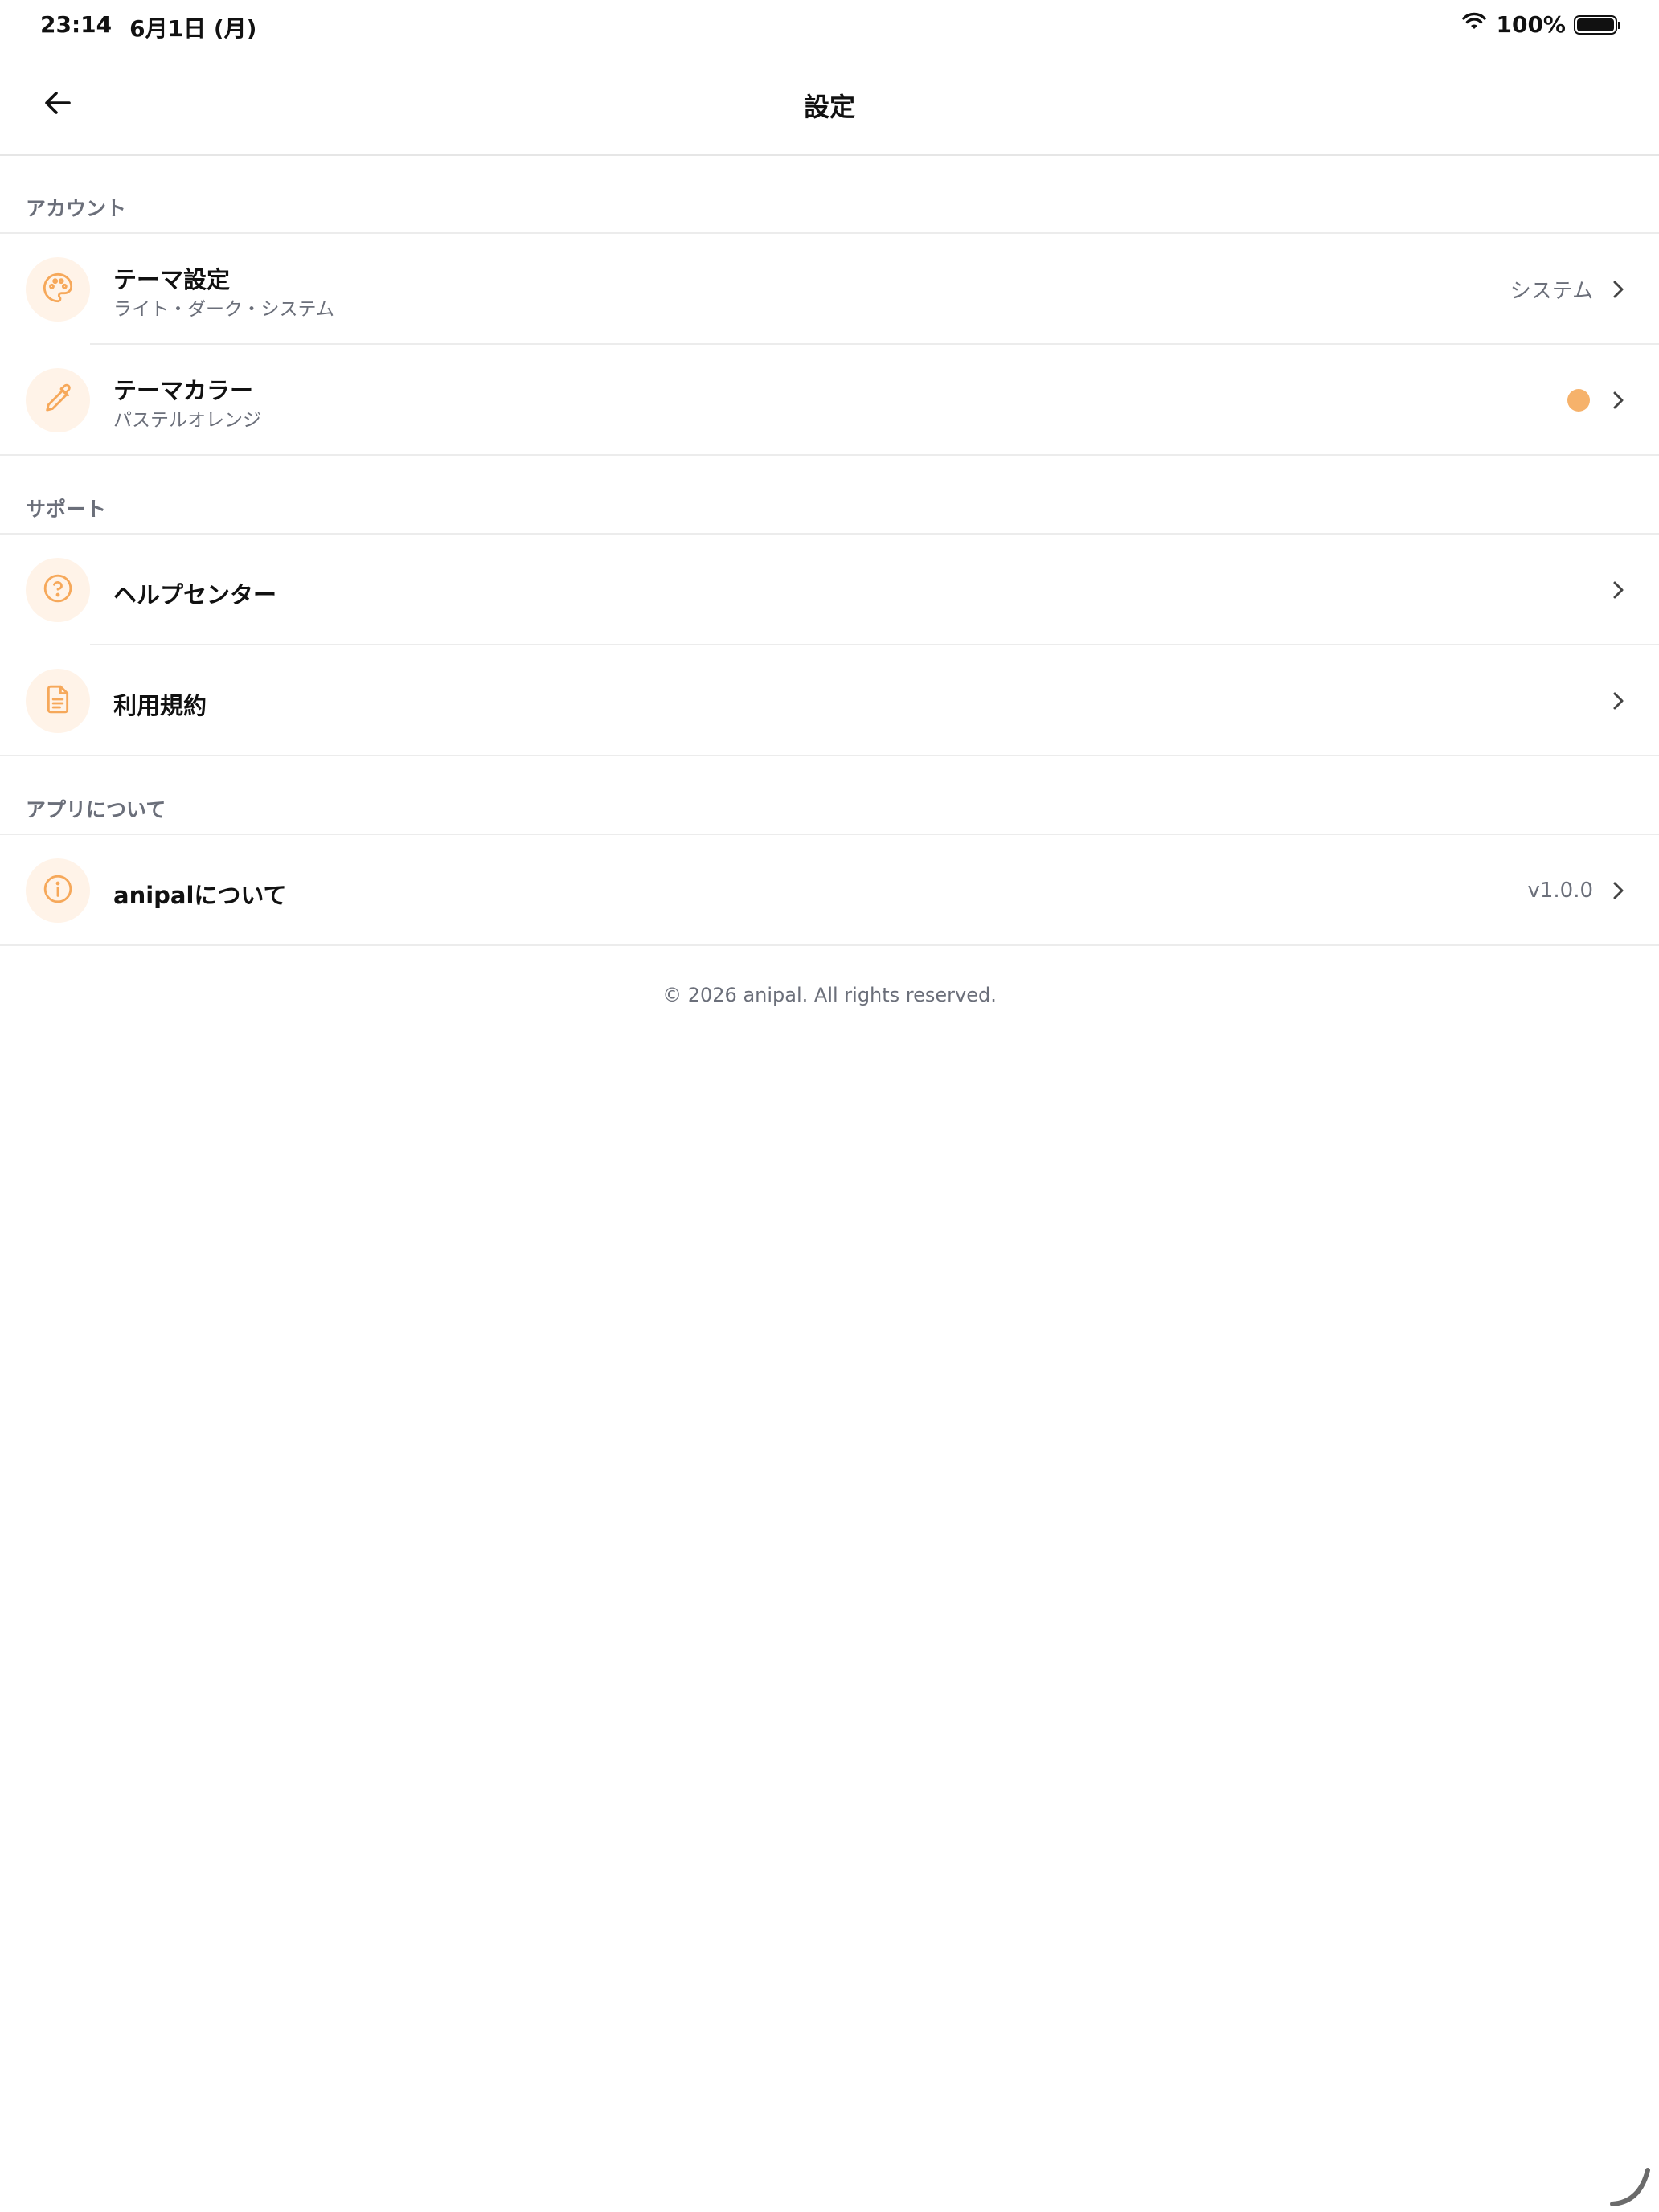 This screenshot has height=2212, width=1659. I want to click on status-time: 23:14, so click(76, 24).